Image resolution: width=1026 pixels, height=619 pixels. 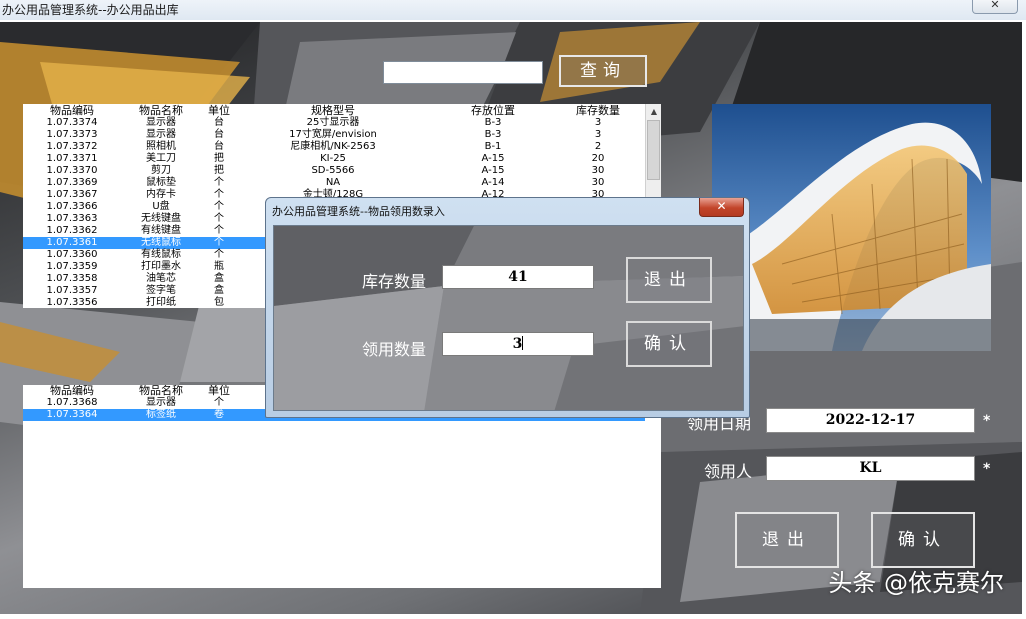 I want to click on spec-cell: NA, so click(x=333, y=182).